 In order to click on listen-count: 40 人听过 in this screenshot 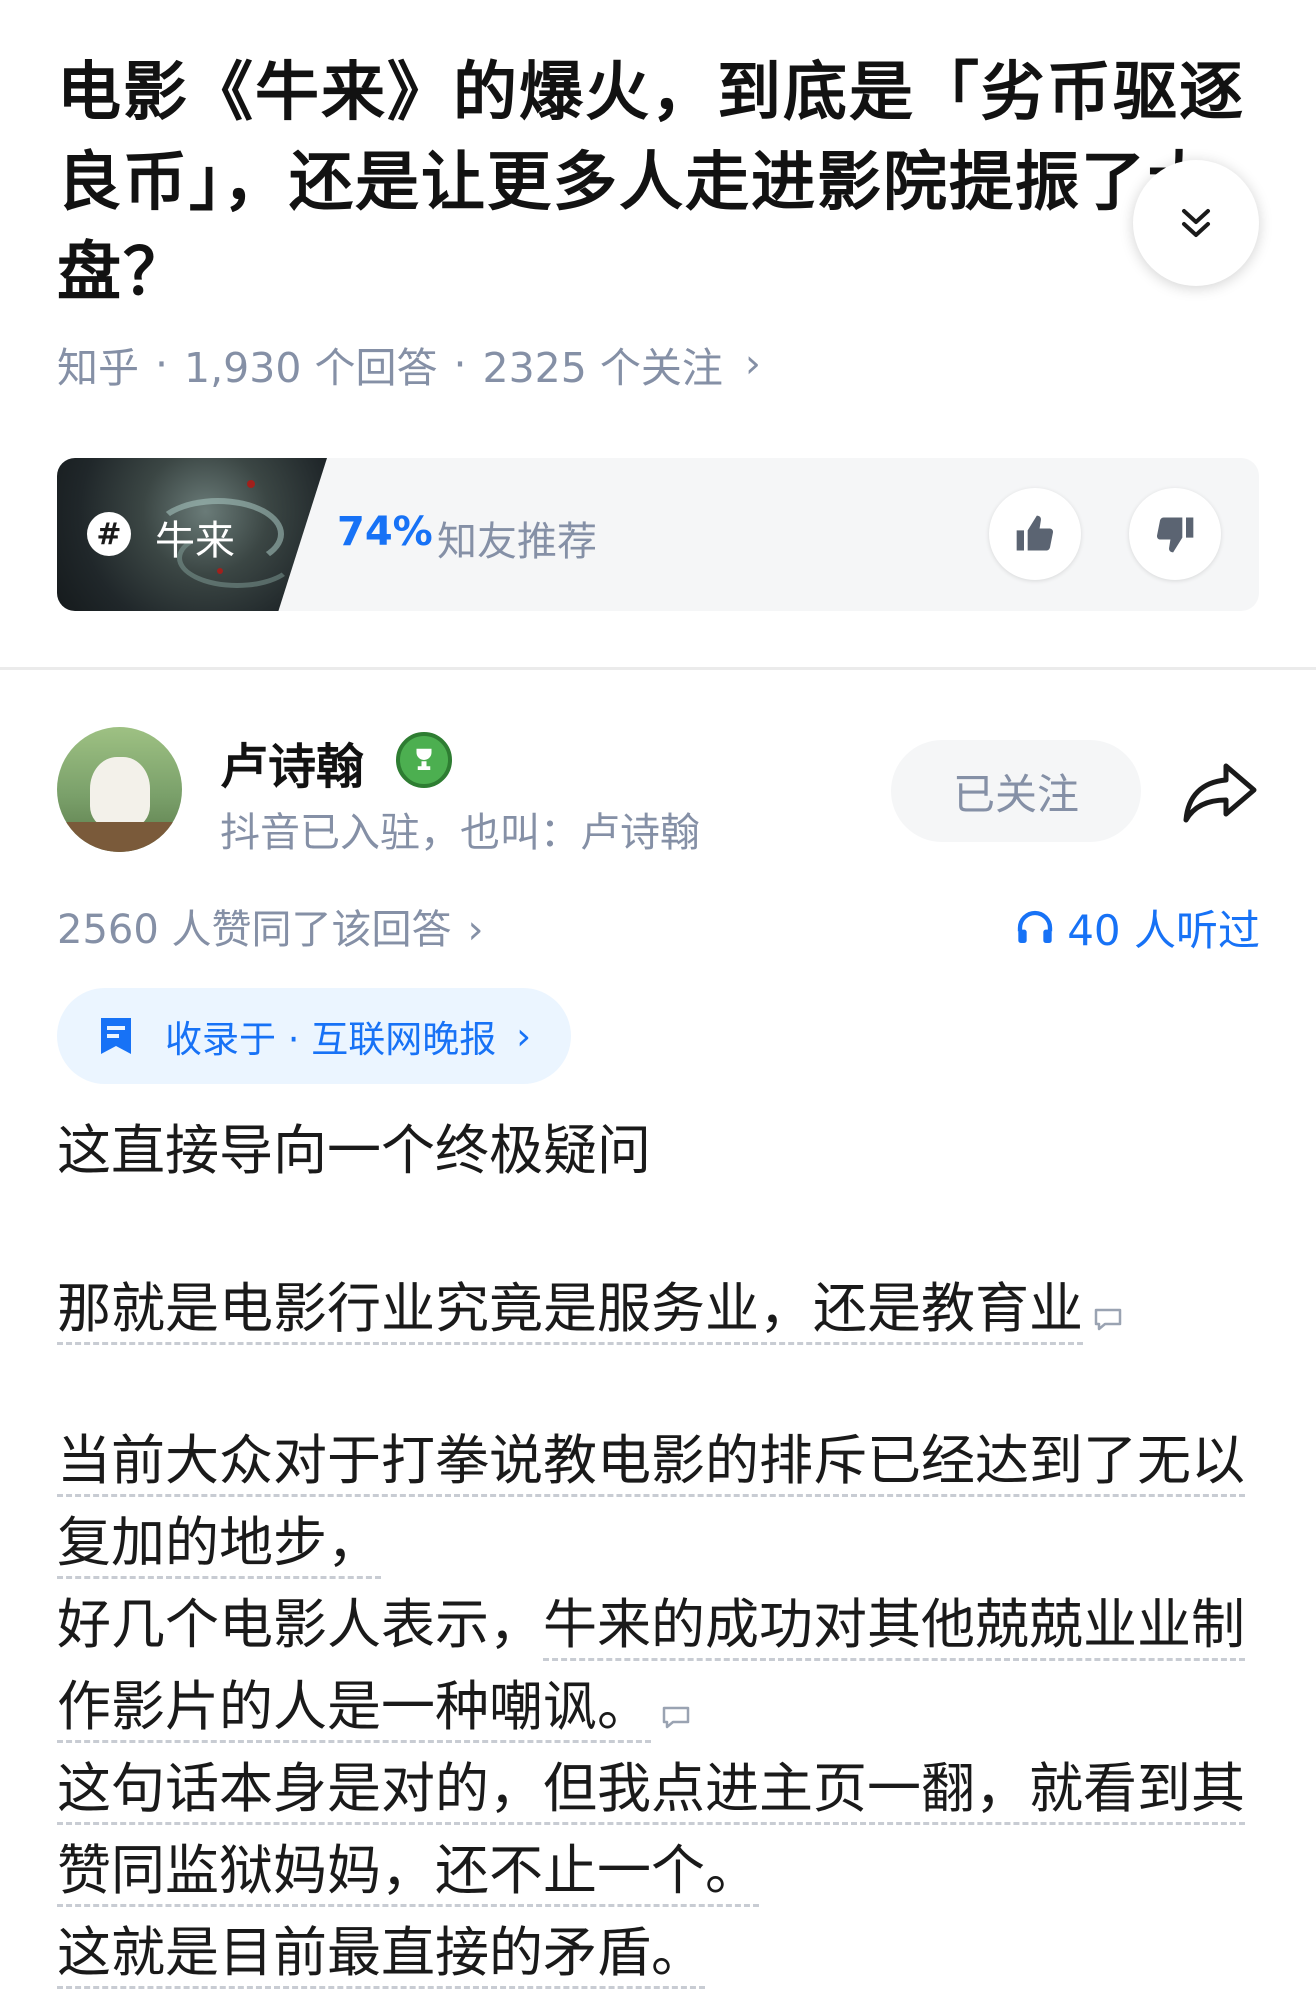, I will do `click(1137, 927)`.